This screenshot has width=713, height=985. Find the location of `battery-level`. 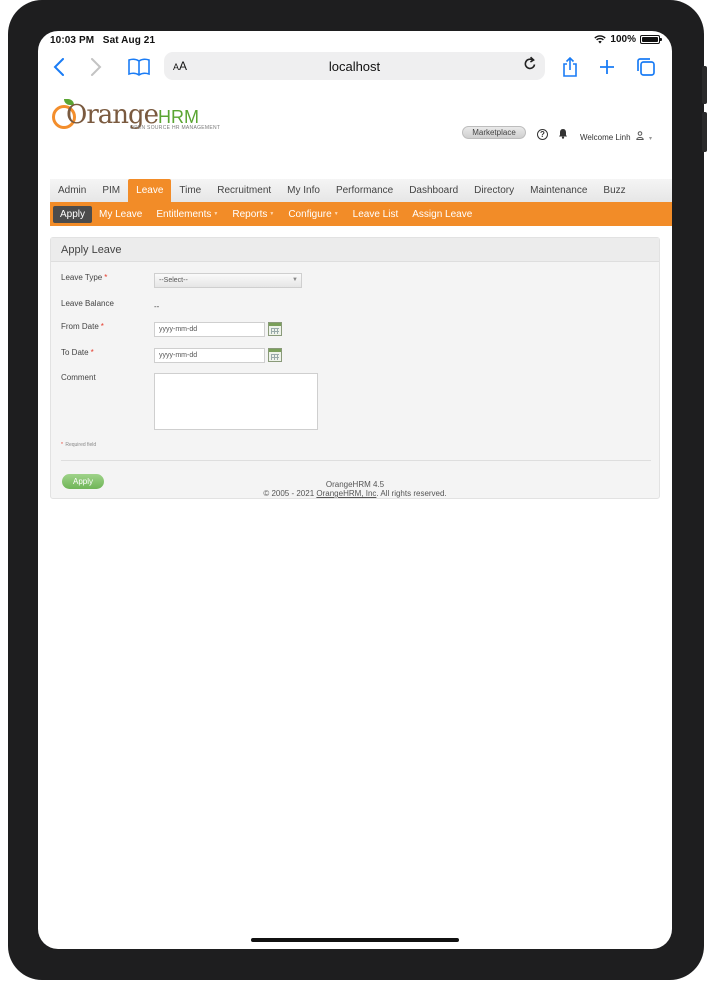

battery-level is located at coordinates (650, 39).